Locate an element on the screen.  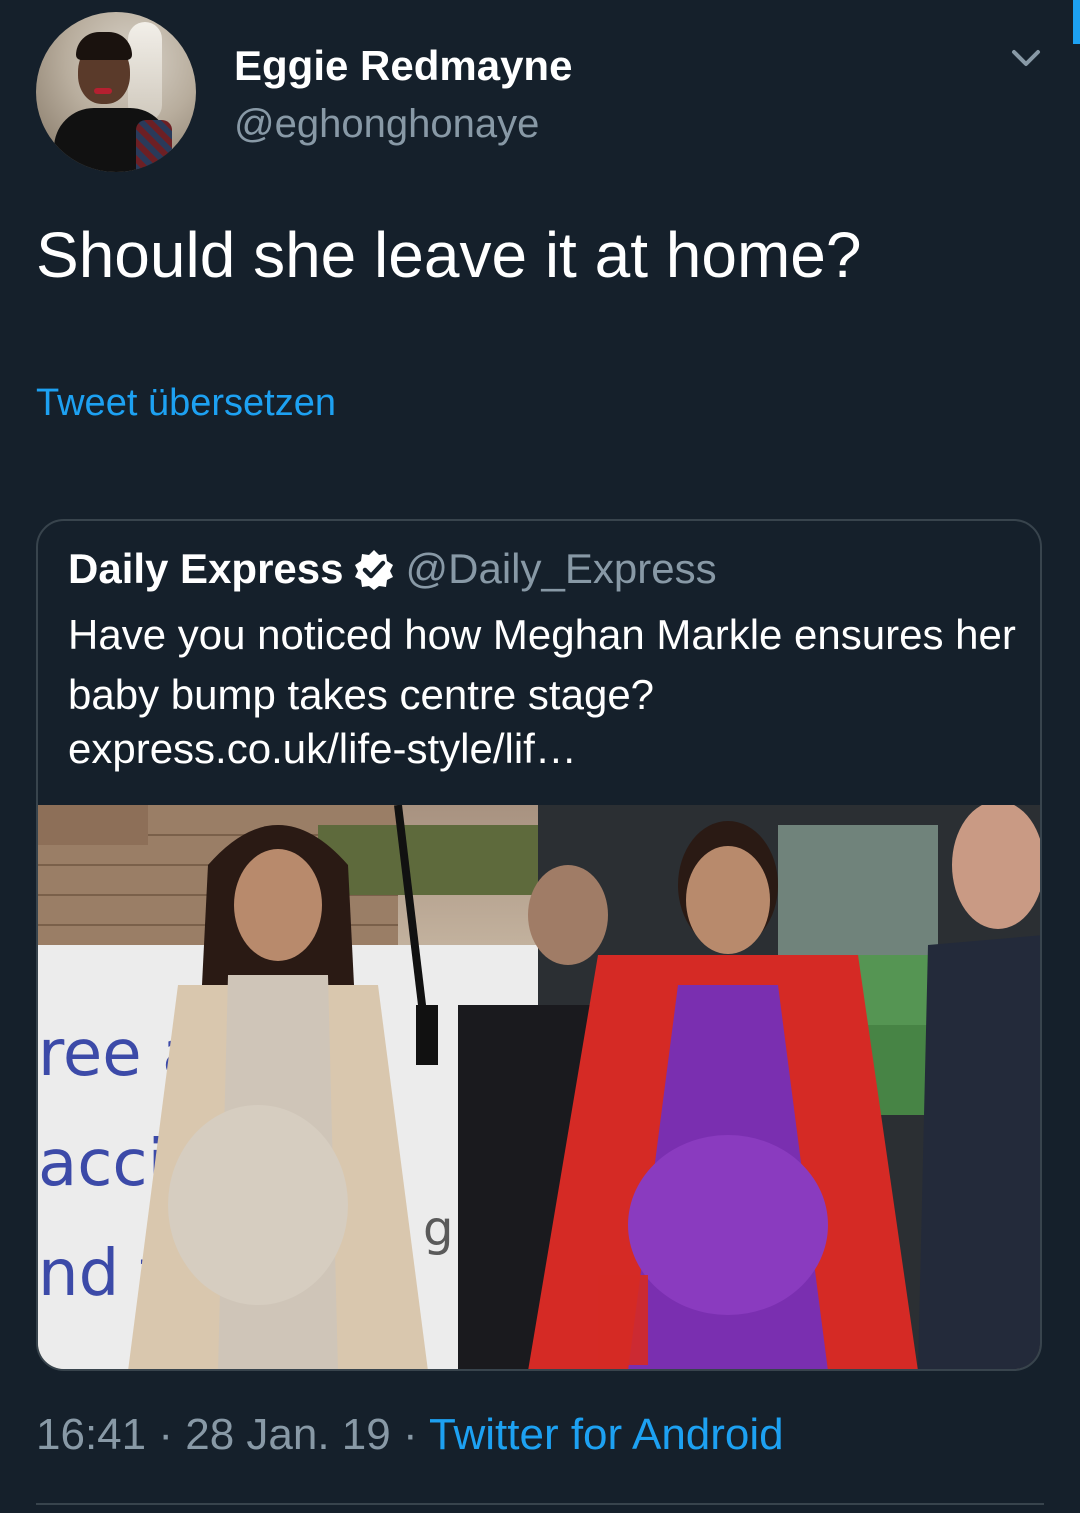
translate-tweet-link: Tweet übersetzen is located at coordinates (186, 403).